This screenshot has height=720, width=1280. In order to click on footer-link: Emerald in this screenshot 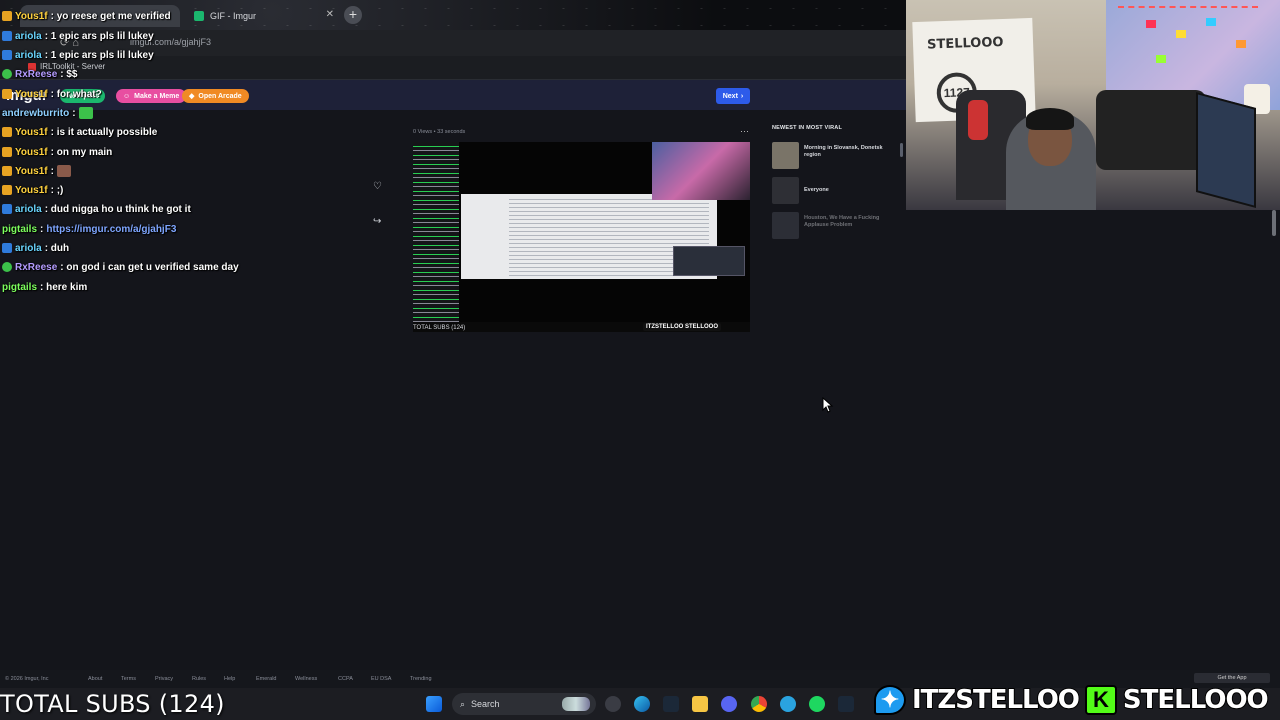, I will do `click(266, 679)`.